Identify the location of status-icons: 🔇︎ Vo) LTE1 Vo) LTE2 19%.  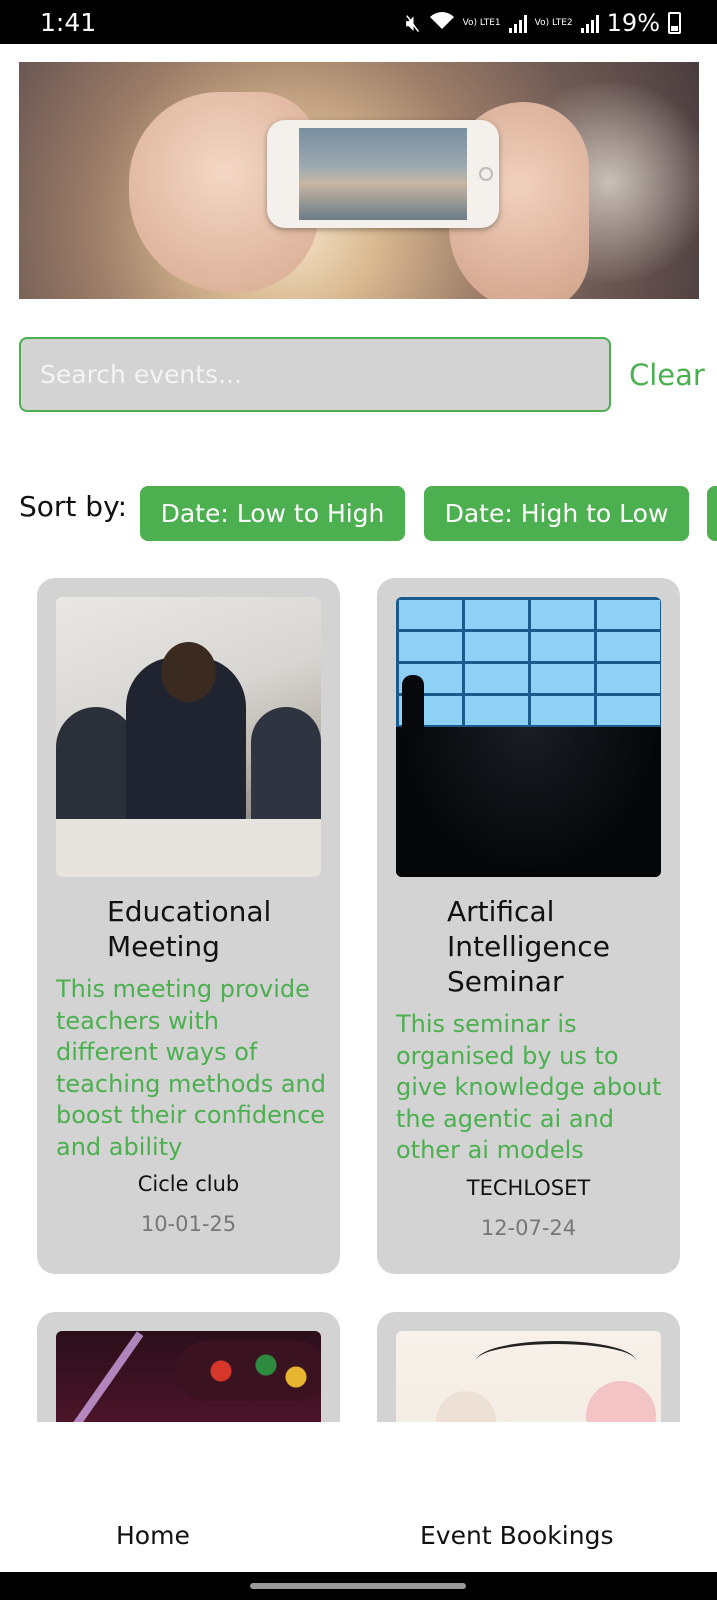
(543, 23).